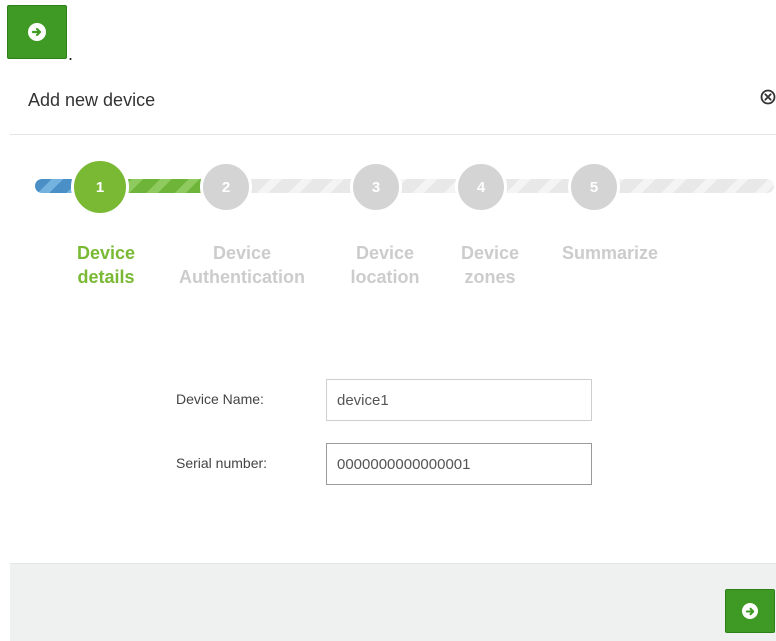 This screenshot has width=776, height=641. What do you see at coordinates (385, 253) in the screenshot?
I see `step-3-label-line1: Device` at bounding box center [385, 253].